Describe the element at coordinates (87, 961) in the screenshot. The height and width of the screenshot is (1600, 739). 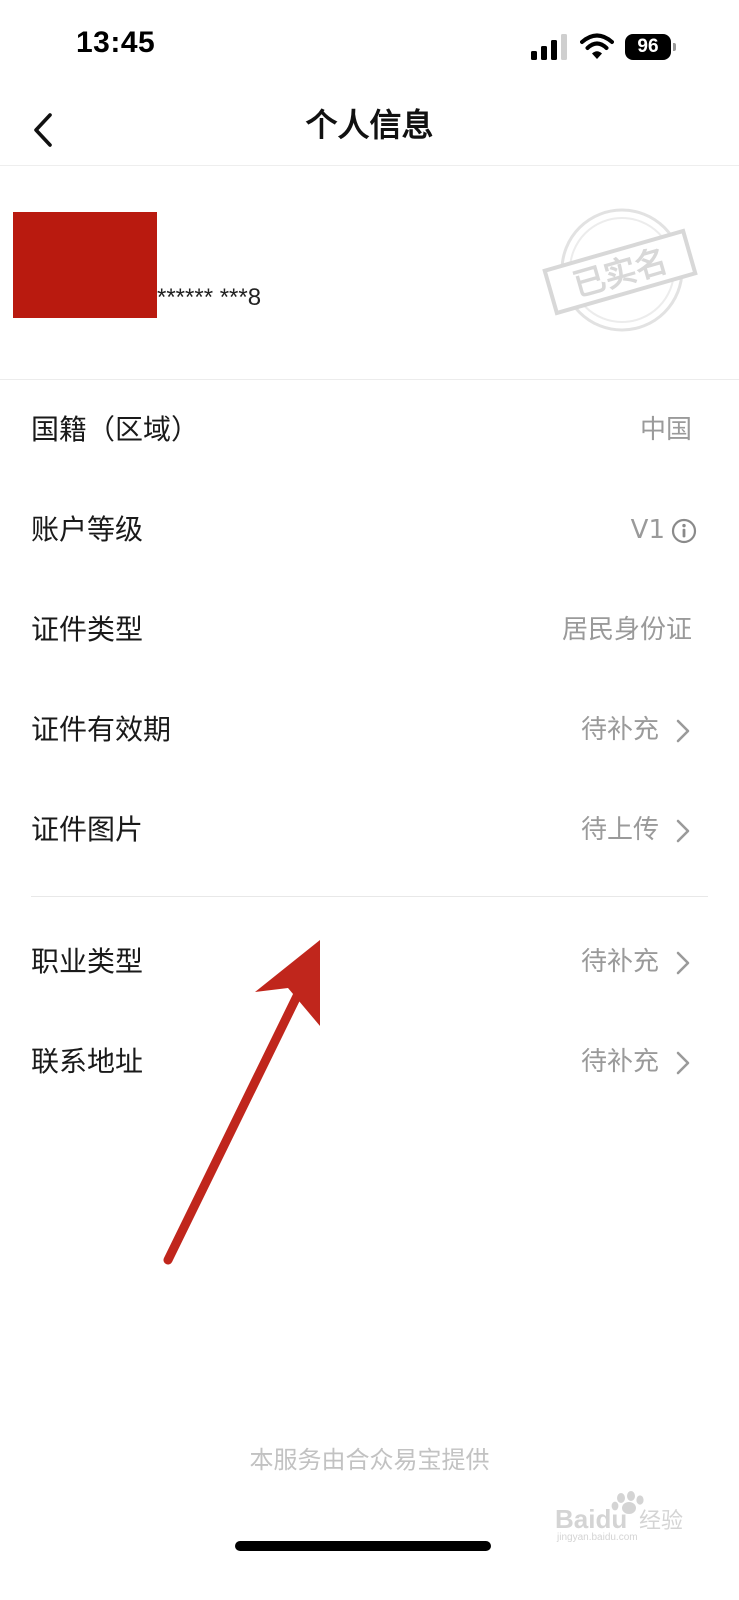
I see `row-label: 职业类型` at that location.